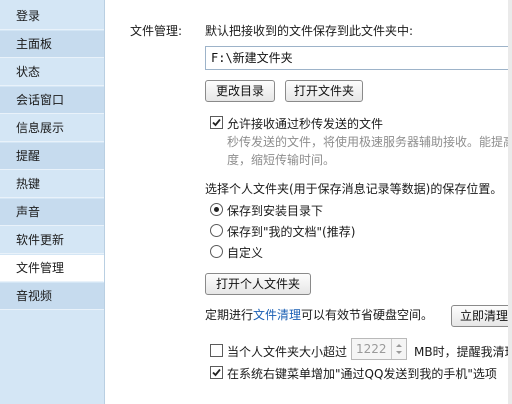 This screenshot has height=404, width=512. Describe the element at coordinates (275, 211) in the screenshot. I see `radio-install-dir-label: 保存到安装目录下` at that location.